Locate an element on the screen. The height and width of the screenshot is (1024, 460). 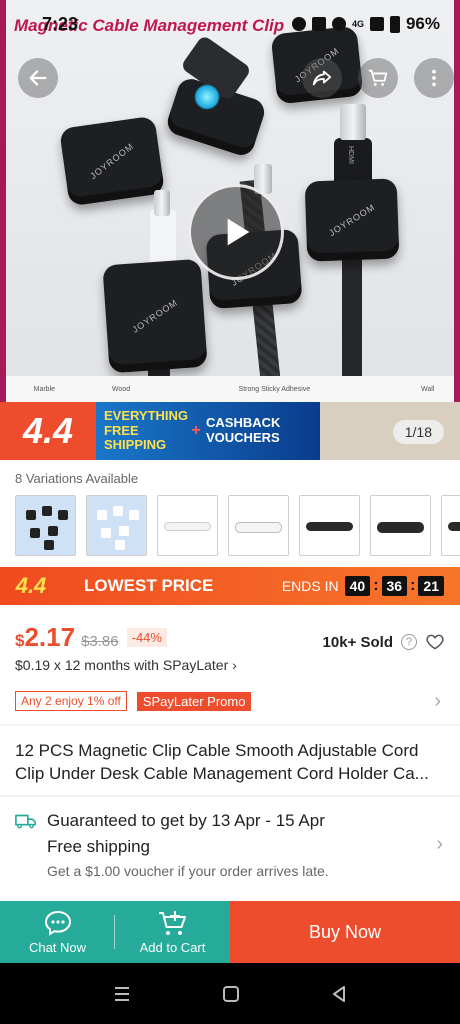
more-vertical-icon is located at coordinates (434, 78).